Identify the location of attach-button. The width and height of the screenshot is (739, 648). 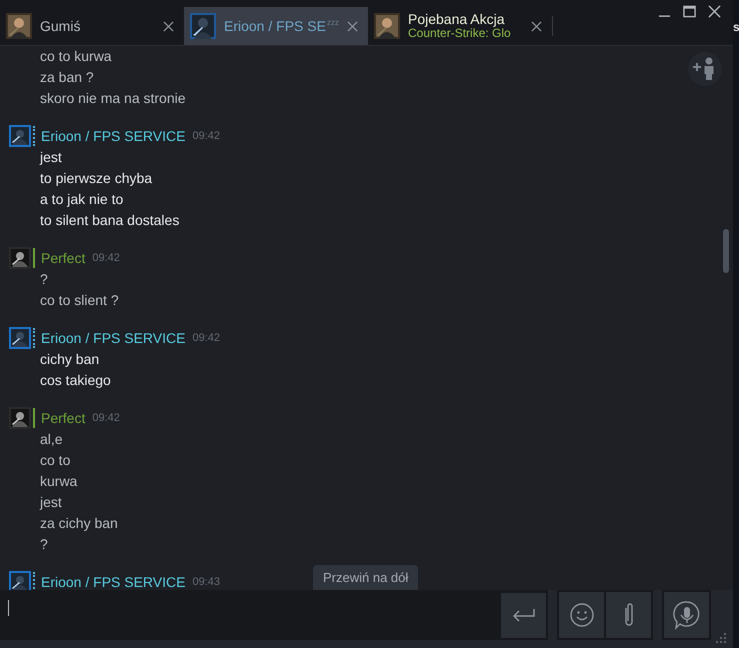
(628, 615).